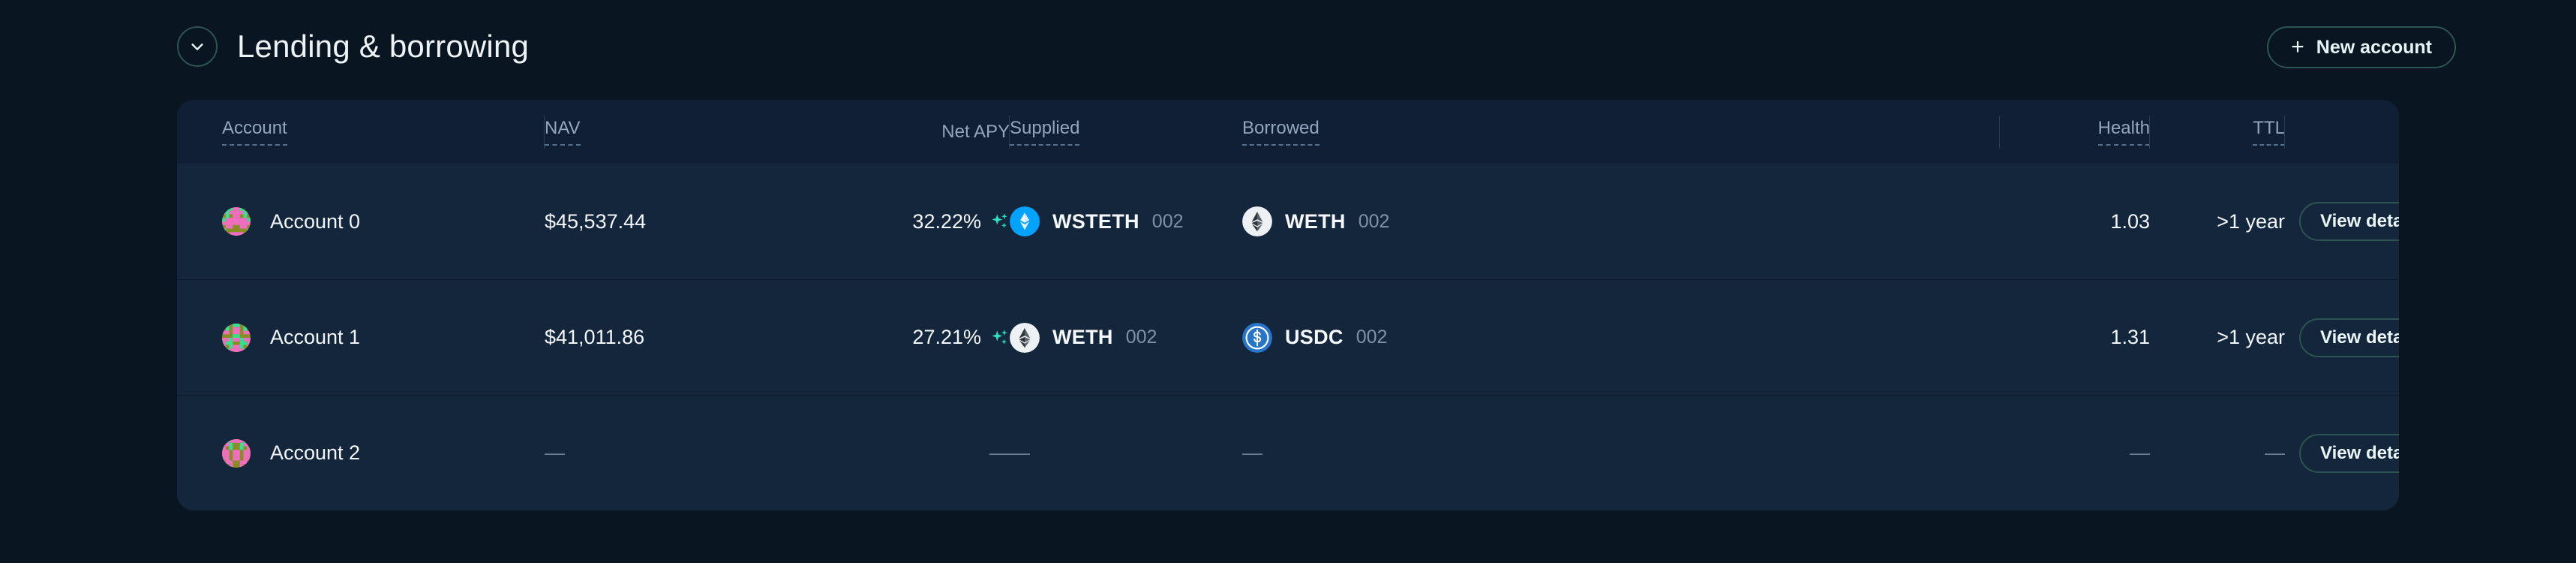 The image size is (2576, 563). I want to click on cell-net-apy: 32.22%, so click(923, 221).